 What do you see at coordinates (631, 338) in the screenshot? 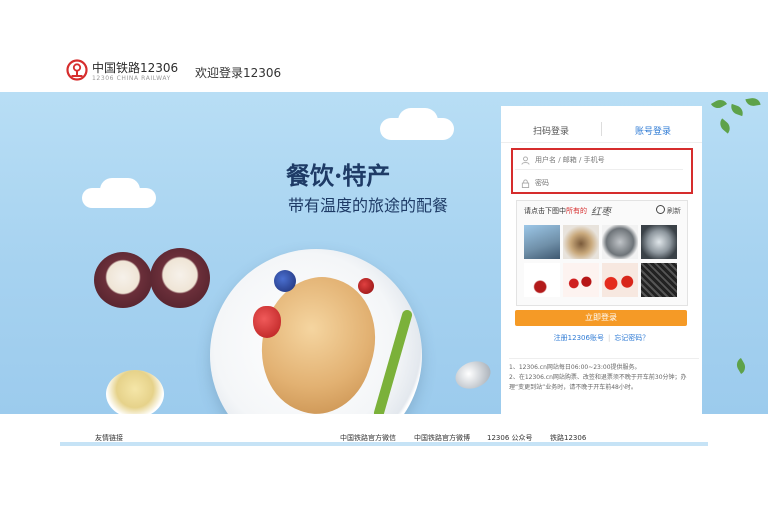
I see `forgot-password-link: 忘记密码？` at bounding box center [631, 338].